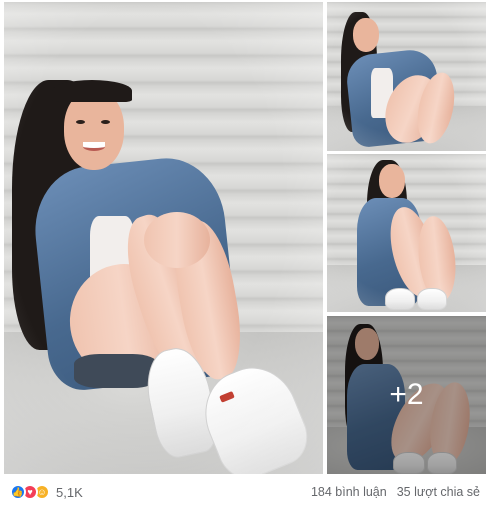  I want to click on more-photos-count: +2, so click(406, 394).